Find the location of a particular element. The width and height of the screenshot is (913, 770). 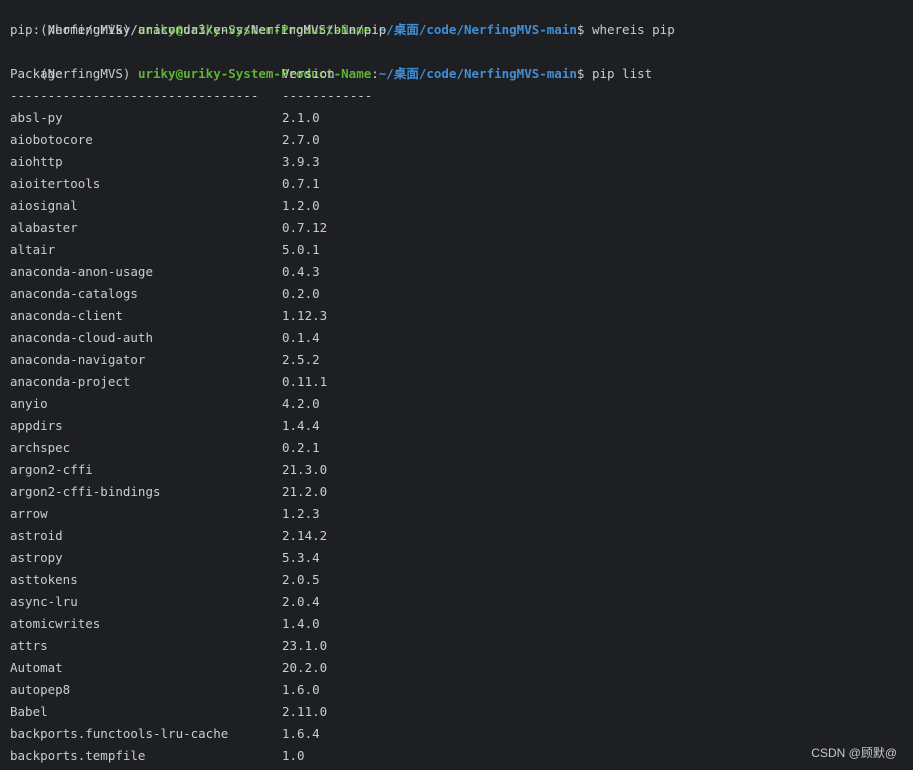

package-name: anaconda-client is located at coordinates (66, 315).